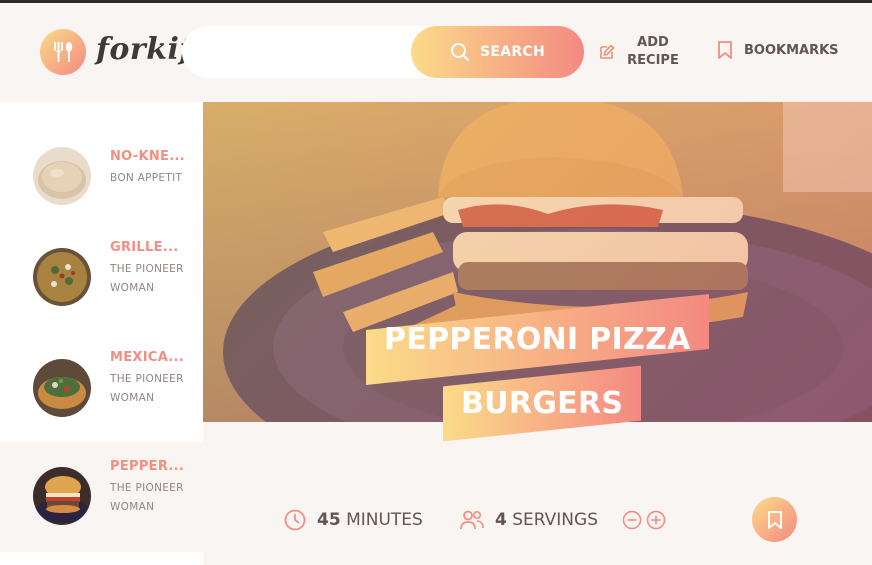 Image resolution: width=872 pixels, height=565 pixels. I want to click on search-form: SEARCH, so click(383, 52).